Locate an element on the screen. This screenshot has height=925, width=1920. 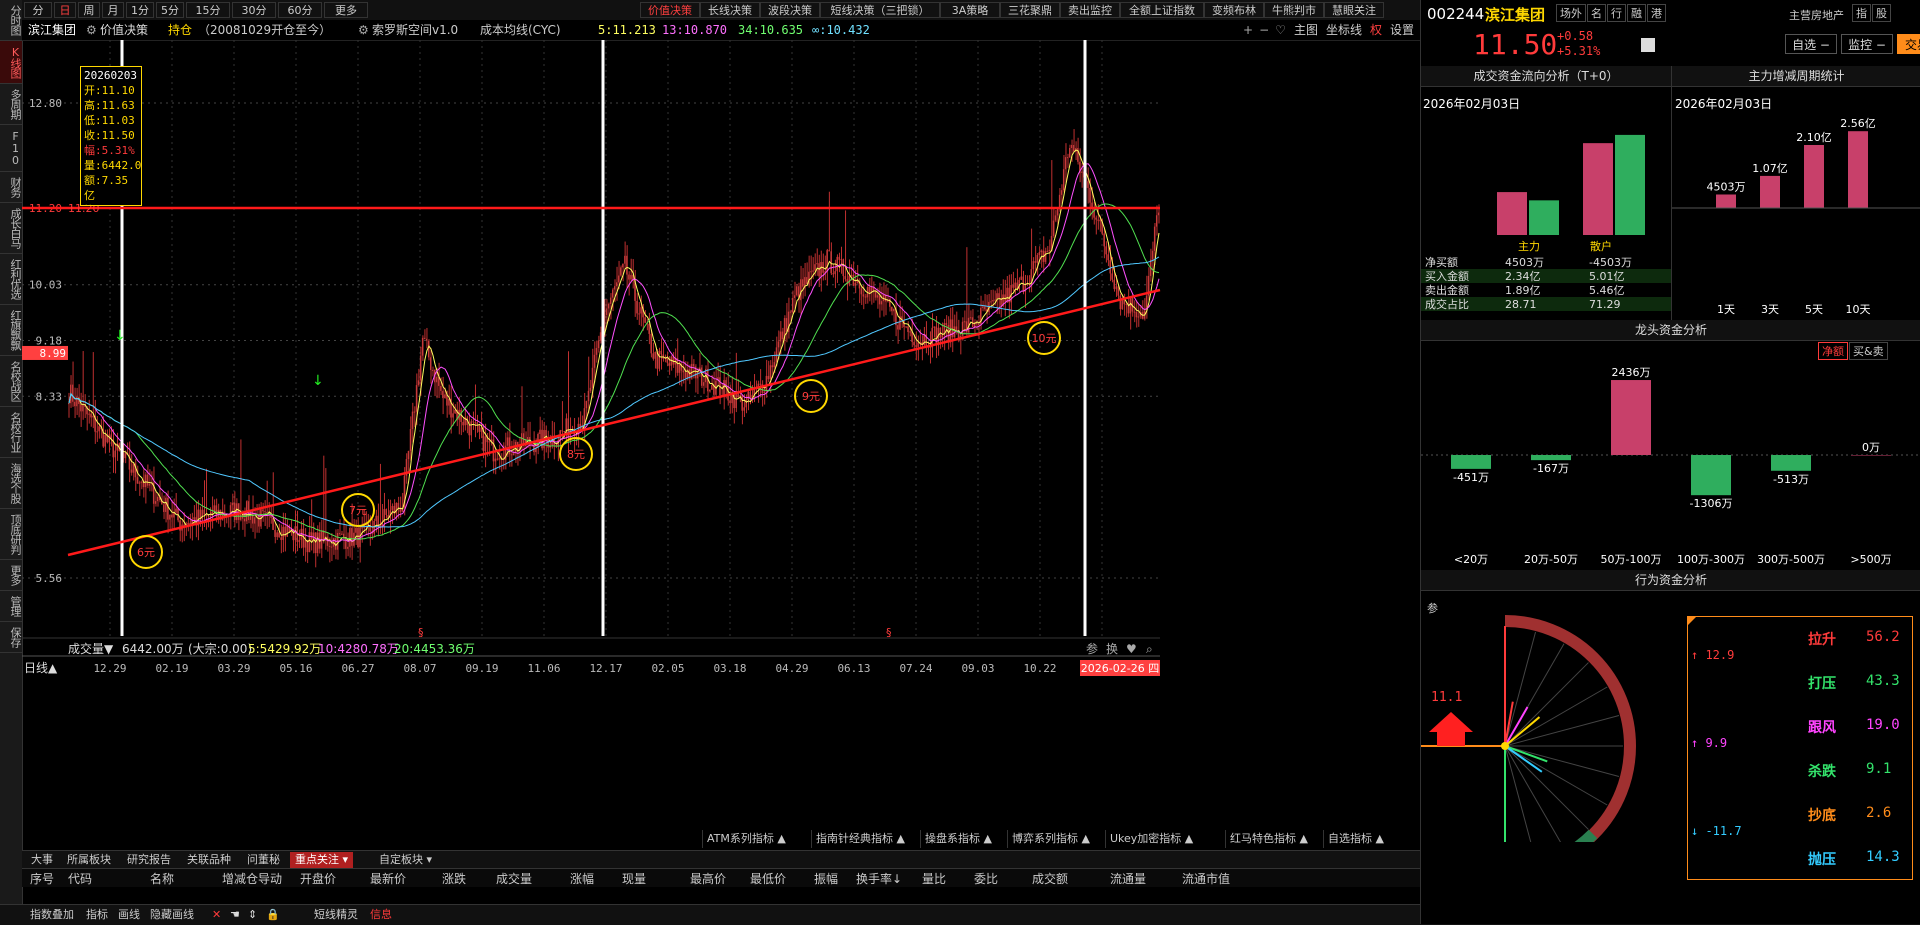
table-header-14: 量比 is located at coordinates (934, 878).